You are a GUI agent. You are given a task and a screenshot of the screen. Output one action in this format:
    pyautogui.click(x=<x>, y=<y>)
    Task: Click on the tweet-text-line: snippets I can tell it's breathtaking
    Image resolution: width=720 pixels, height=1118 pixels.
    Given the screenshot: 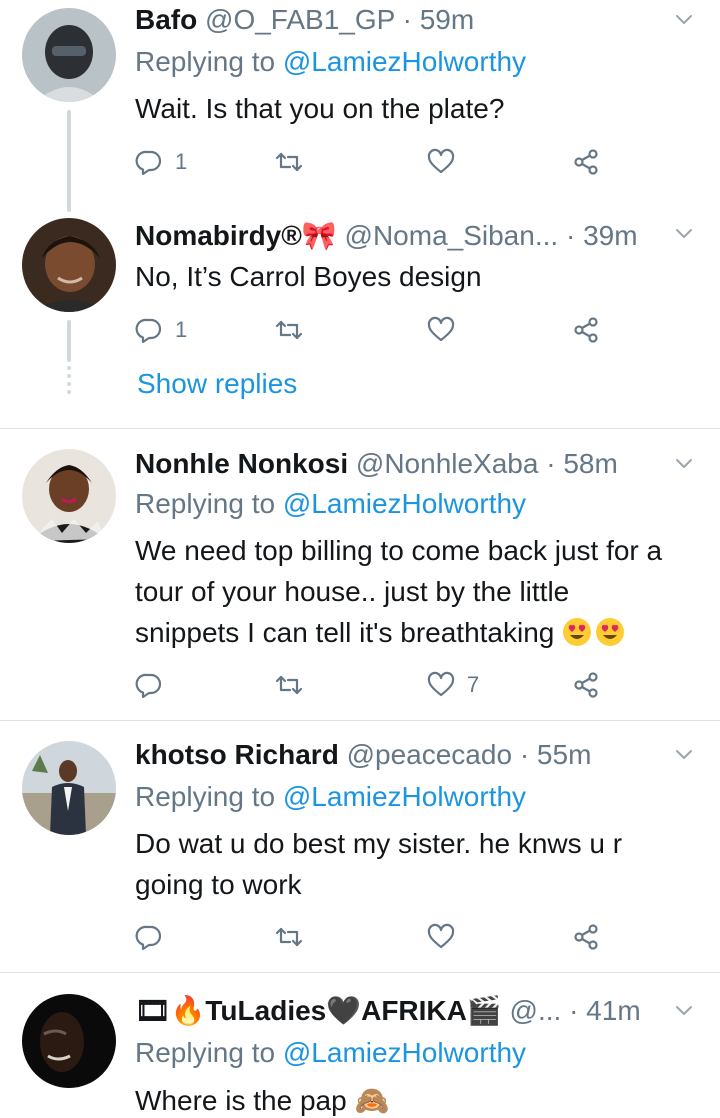 What is the action you would take?
    pyautogui.click(x=420, y=632)
    